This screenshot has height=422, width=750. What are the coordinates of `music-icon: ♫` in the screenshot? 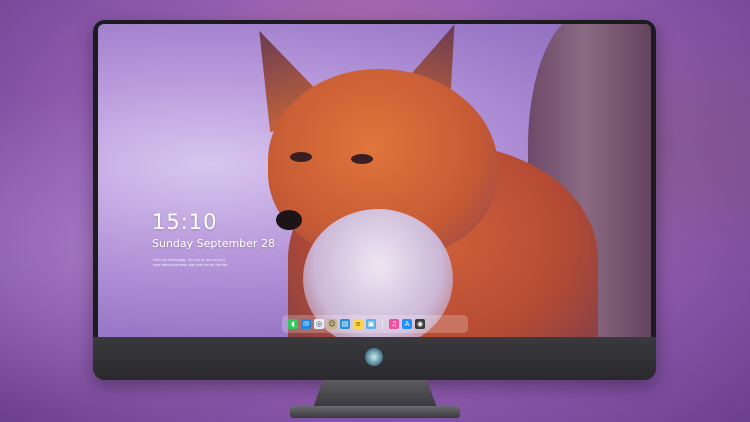 It's located at (394, 324).